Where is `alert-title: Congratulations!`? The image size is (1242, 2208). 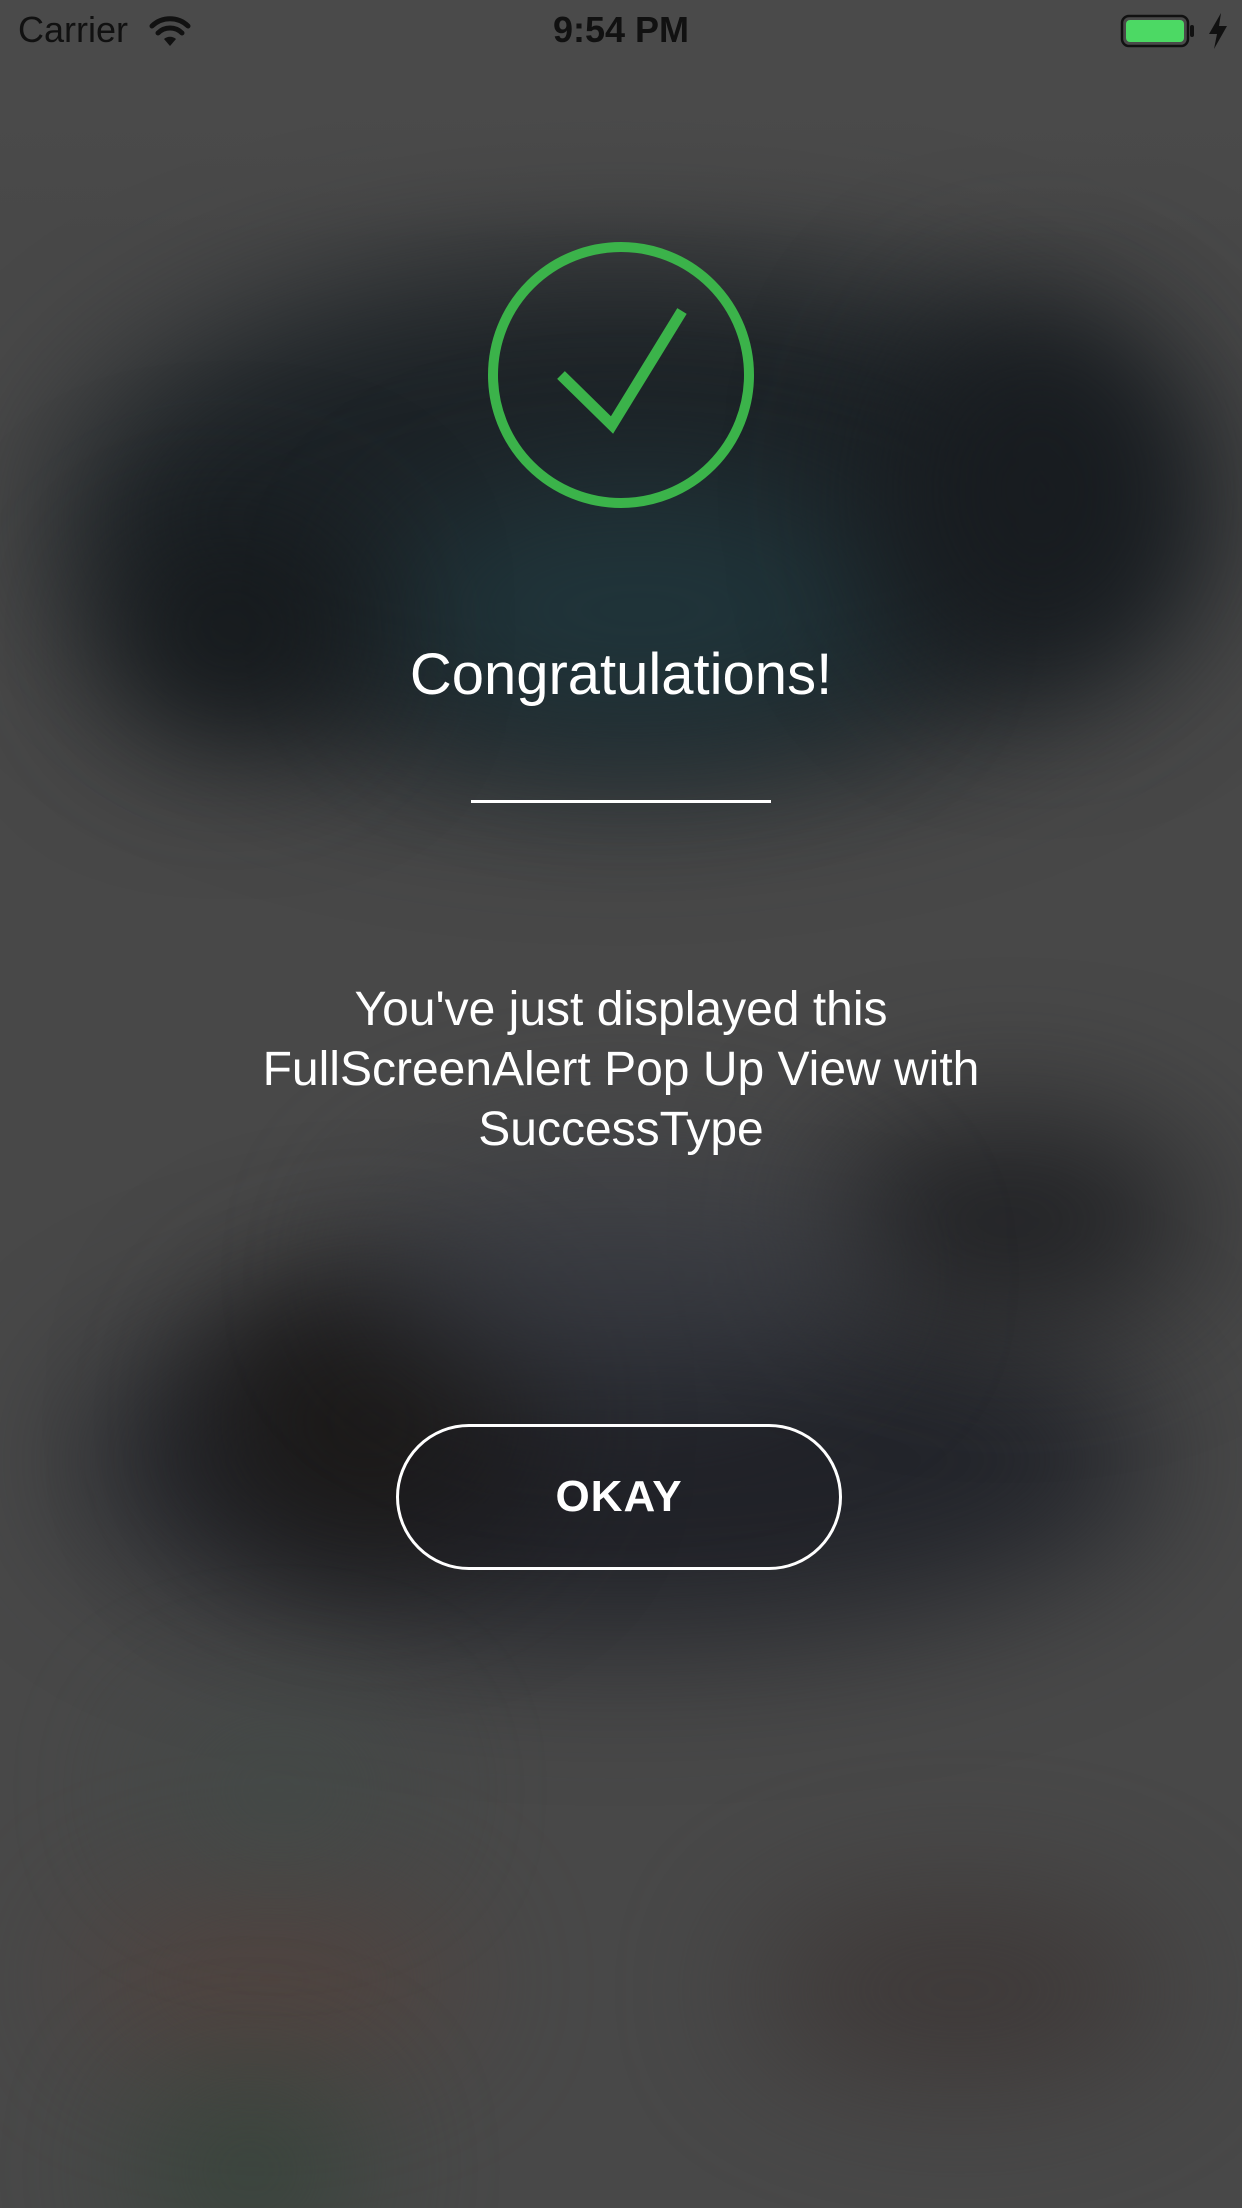 alert-title: Congratulations! is located at coordinates (621, 674).